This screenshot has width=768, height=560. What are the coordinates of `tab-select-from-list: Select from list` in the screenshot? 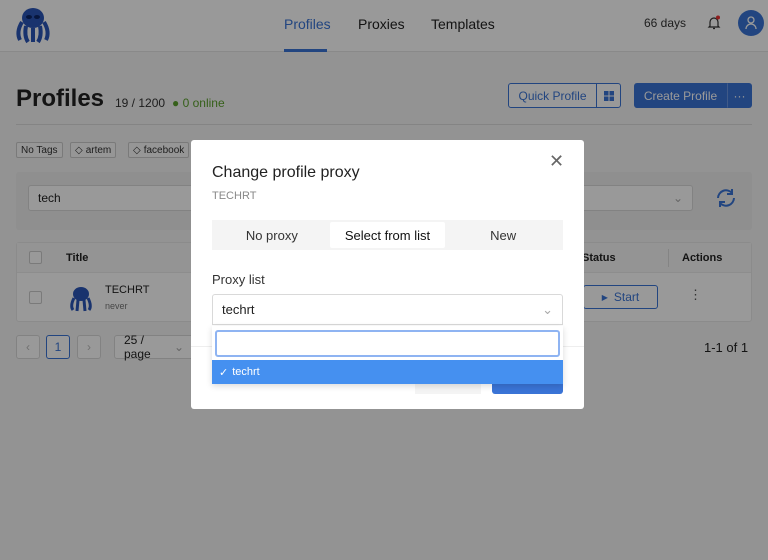 It's located at (387, 235).